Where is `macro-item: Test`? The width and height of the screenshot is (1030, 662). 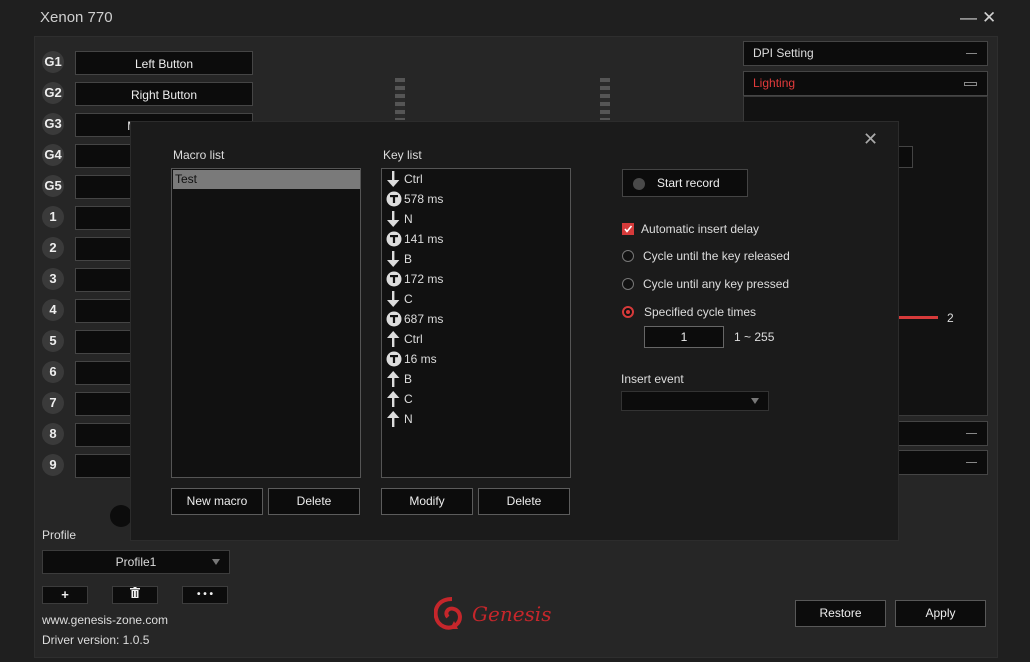
macro-item: Test is located at coordinates (266, 179).